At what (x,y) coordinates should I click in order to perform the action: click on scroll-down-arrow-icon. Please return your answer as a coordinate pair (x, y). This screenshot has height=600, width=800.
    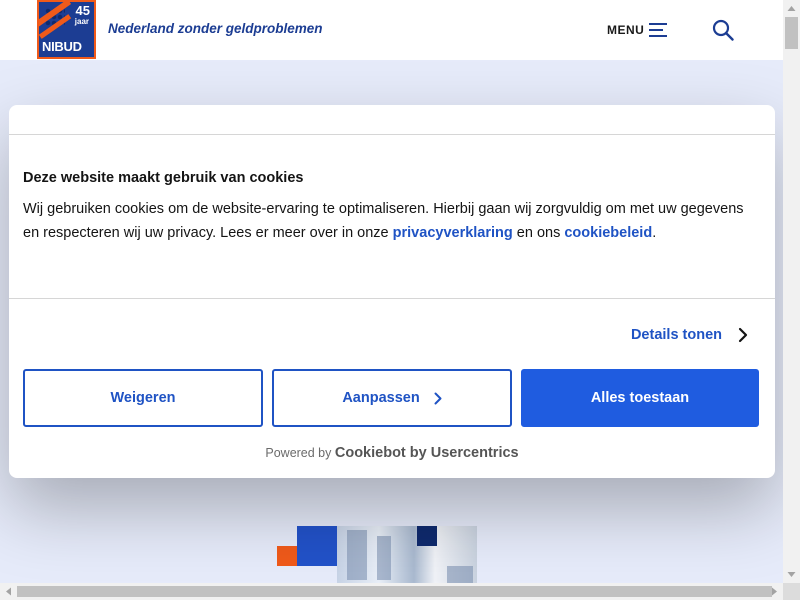
    Looking at the image, I should click on (791, 574).